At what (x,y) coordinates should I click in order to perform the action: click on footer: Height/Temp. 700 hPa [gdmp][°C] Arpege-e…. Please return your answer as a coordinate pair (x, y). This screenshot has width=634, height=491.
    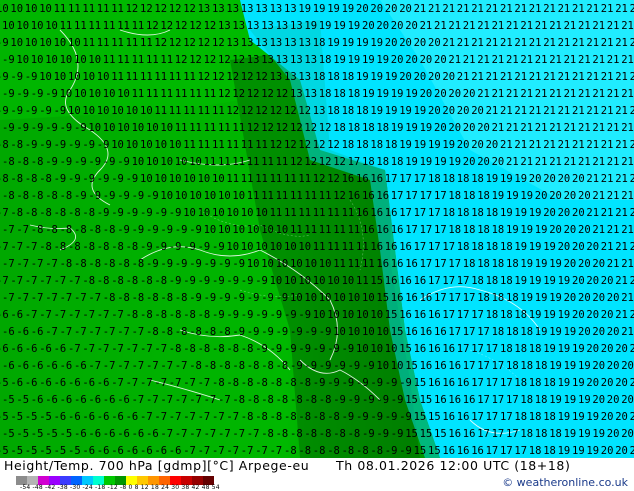
    Looking at the image, I should click on (317, 474).